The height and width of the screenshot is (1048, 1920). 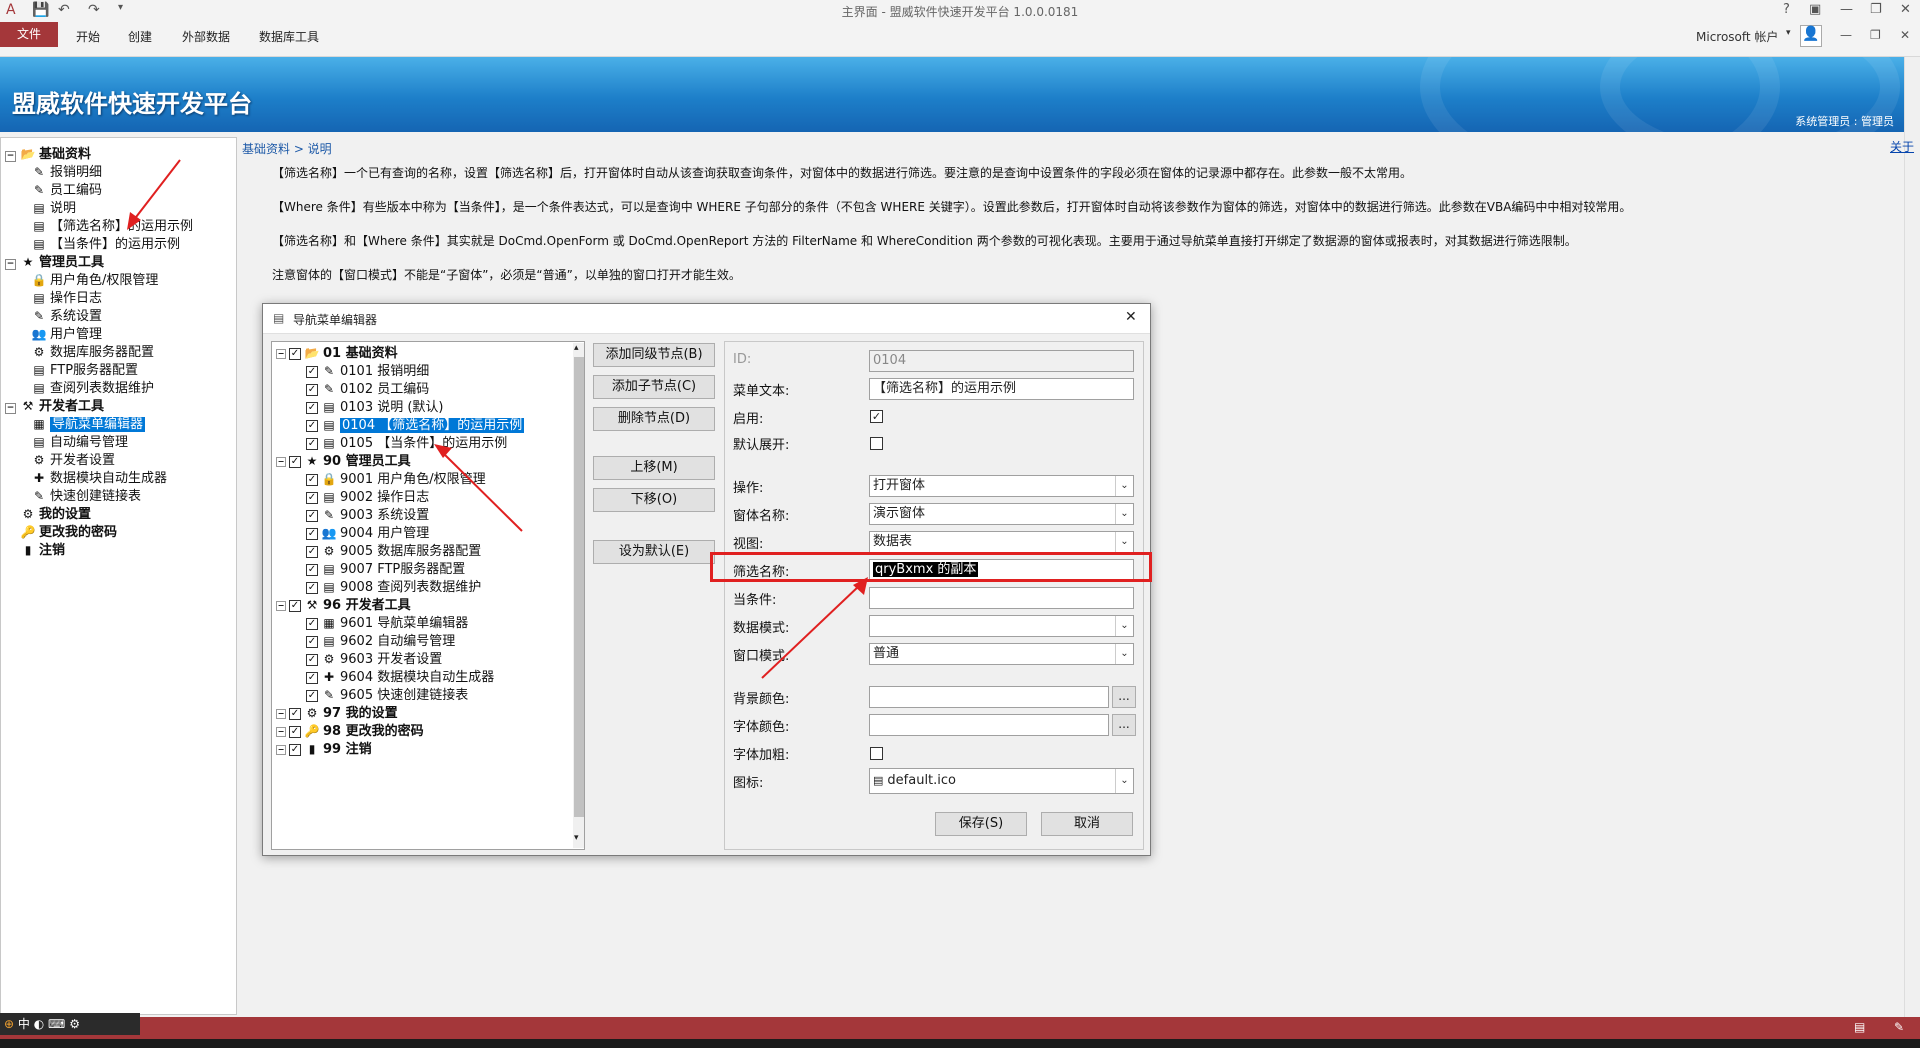 I want to click on ime-keyboard-icon: ⌨, so click(x=56, y=1024).